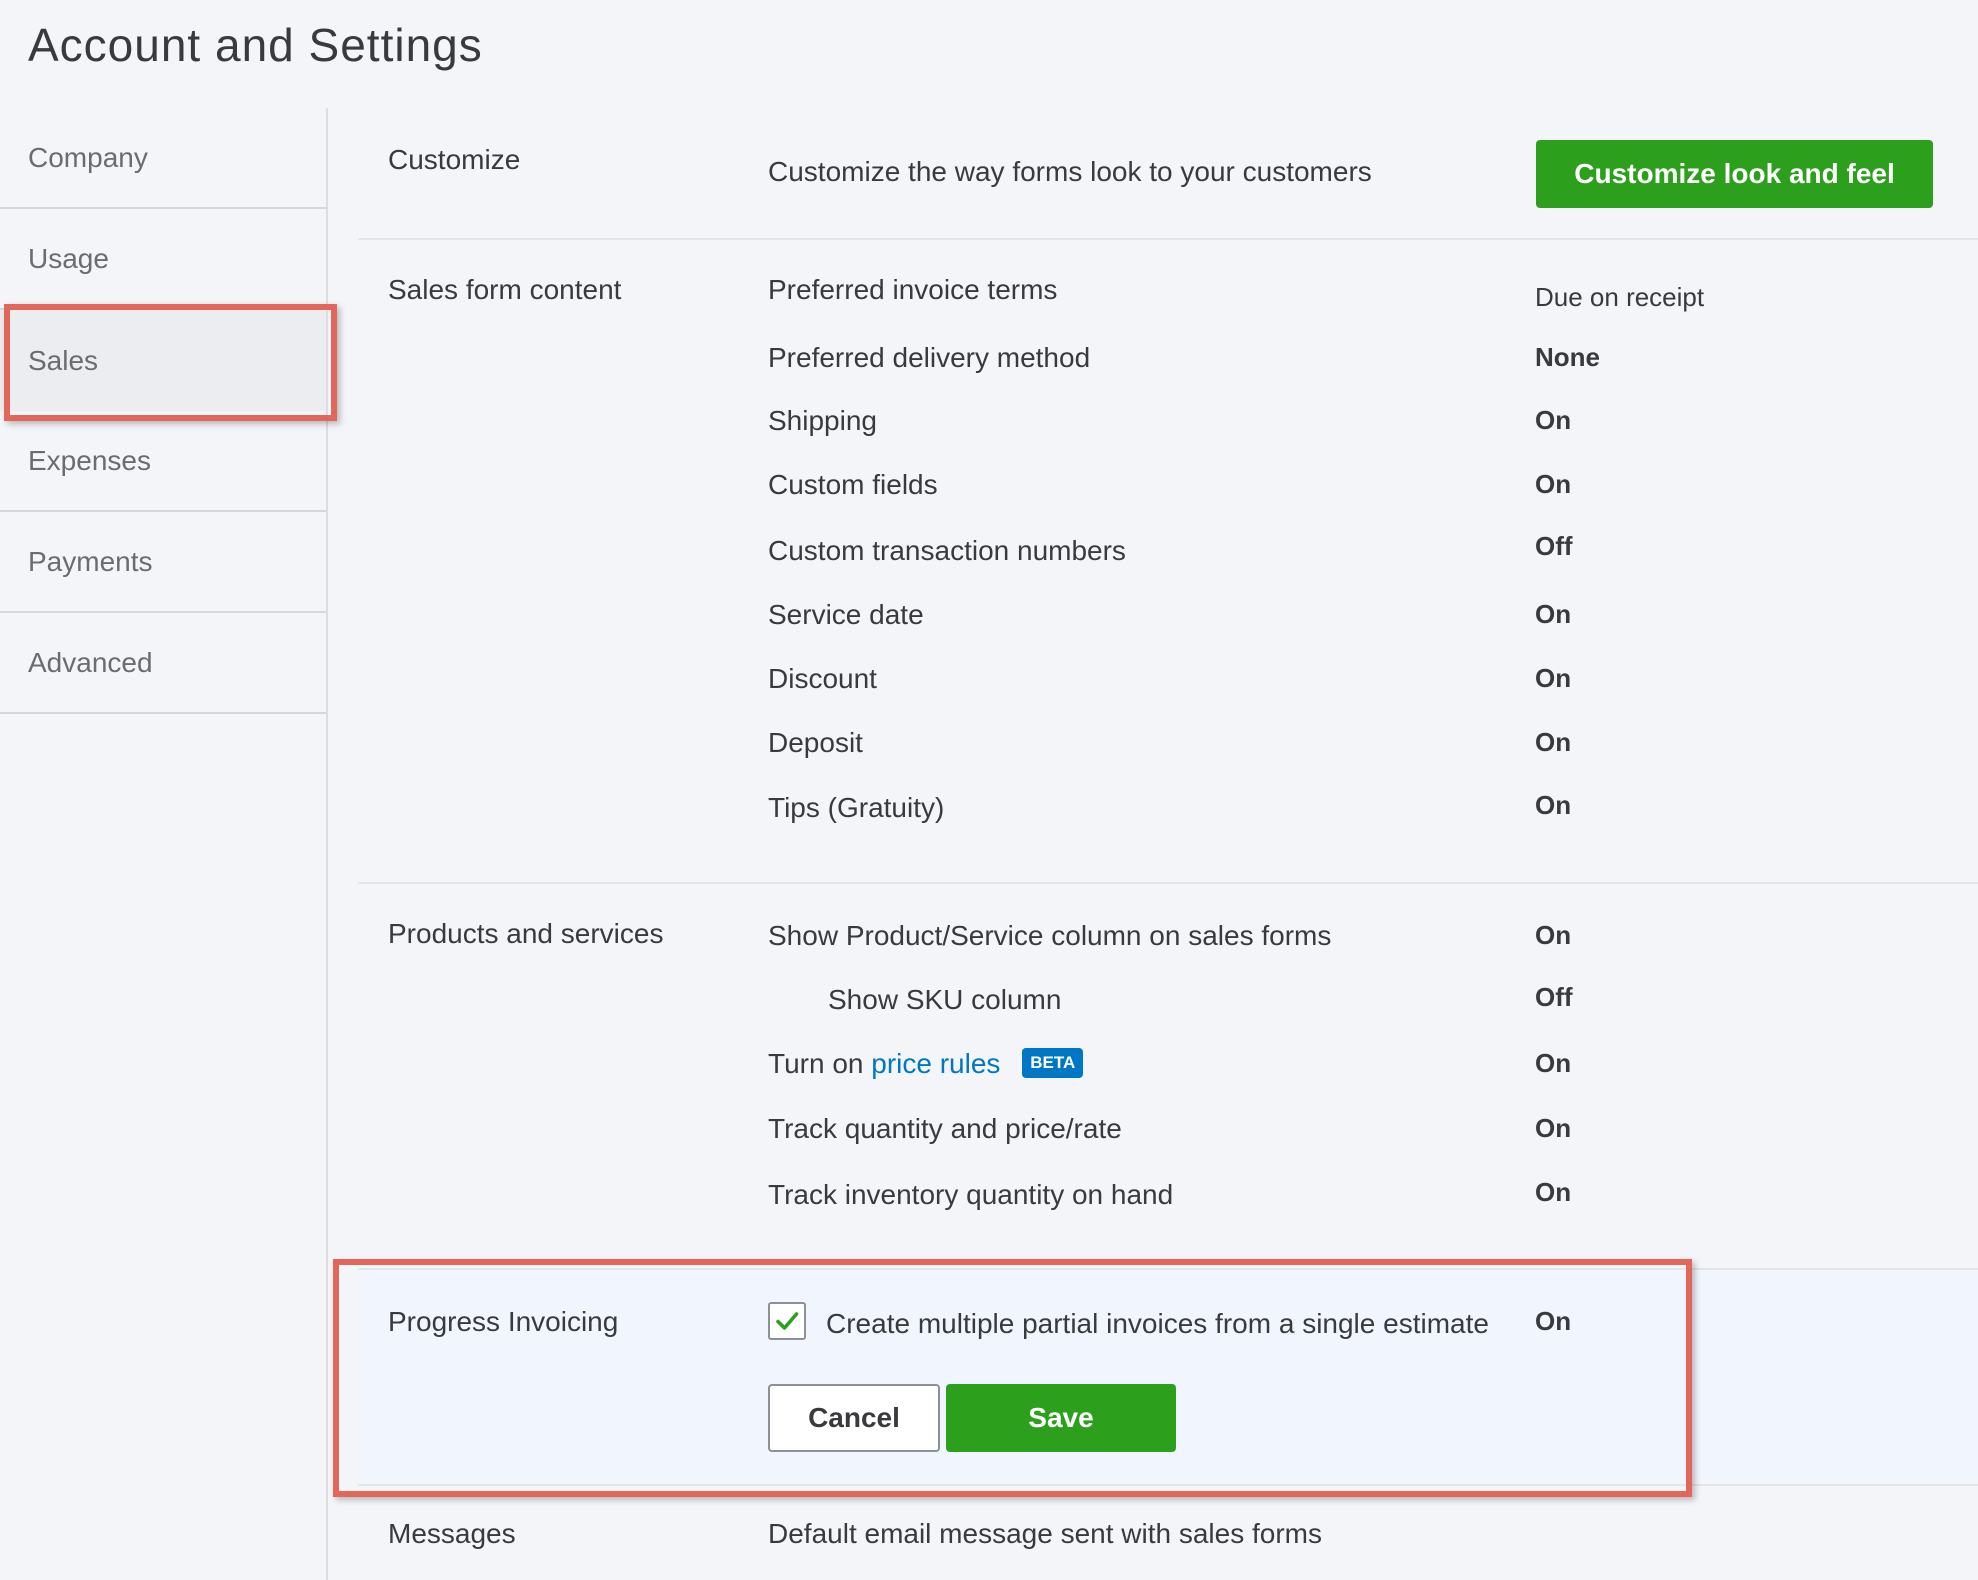 The width and height of the screenshot is (1978, 1580). Describe the element at coordinates (163, 360) in the screenshot. I see `sidebar-item-sales: Sales` at that location.